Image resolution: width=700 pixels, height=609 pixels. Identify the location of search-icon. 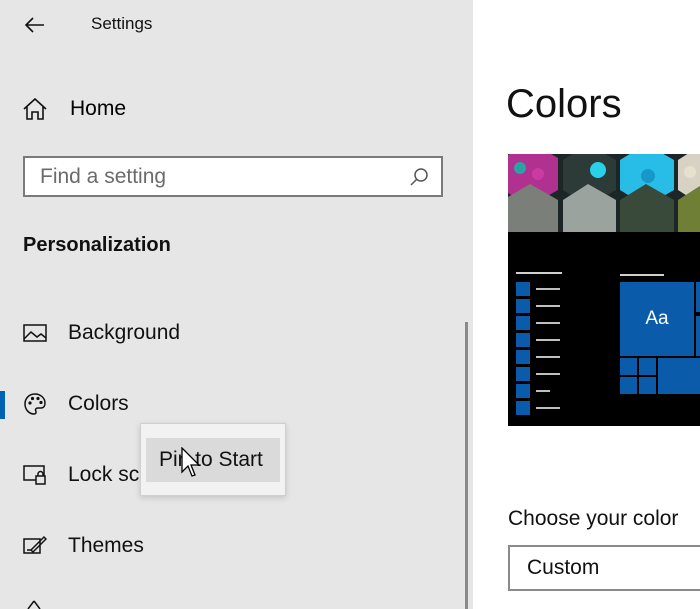
(419, 177).